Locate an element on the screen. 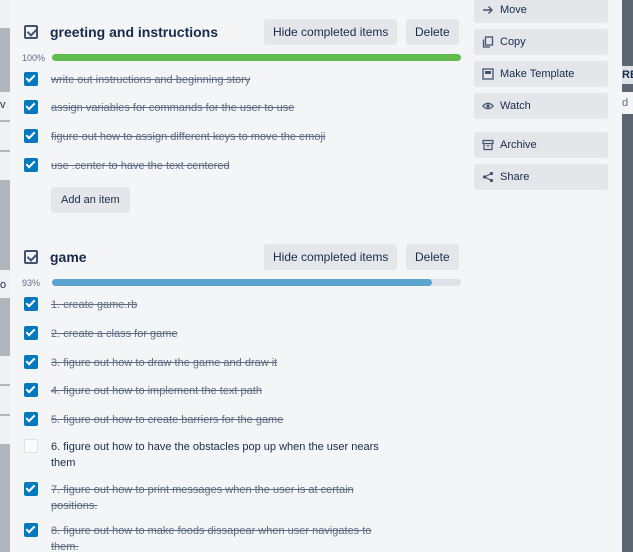 The width and height of the screenshot is (633, 552). checklist-item: use .center to have the text centered is located at coordinates (207, 166).